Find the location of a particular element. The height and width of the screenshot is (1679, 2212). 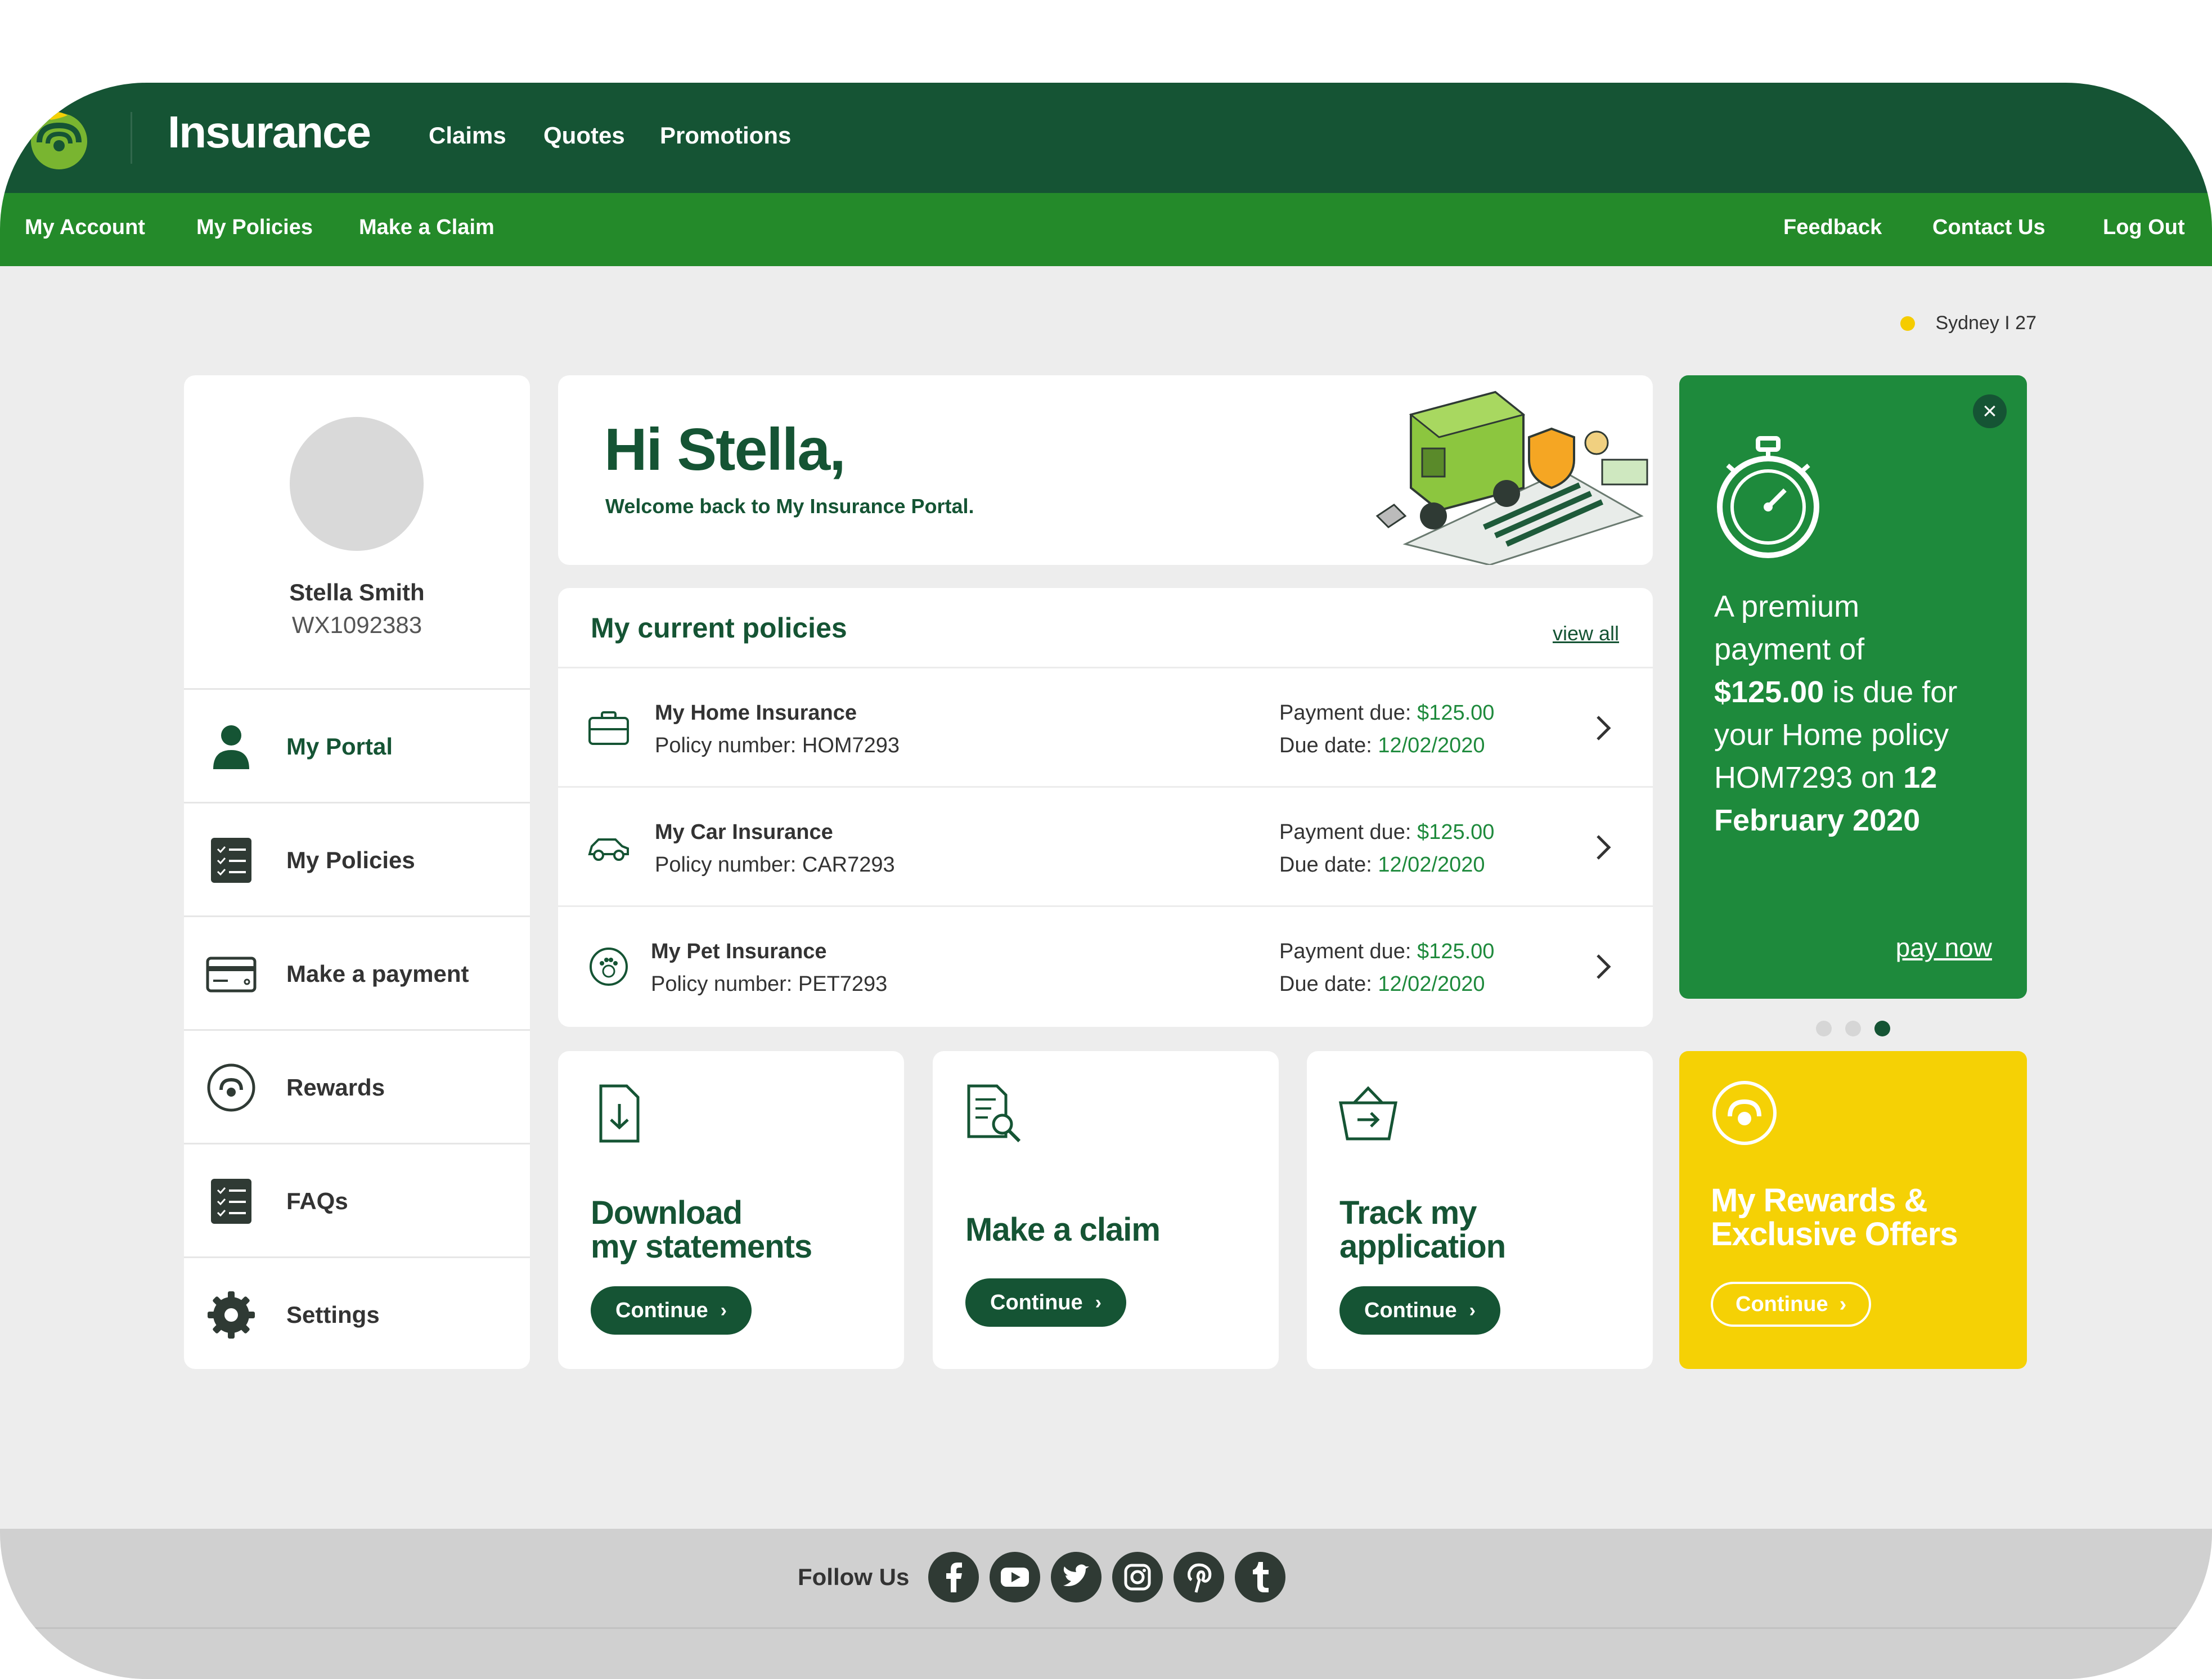

sun-icon is located at coordinates (1908, 324).